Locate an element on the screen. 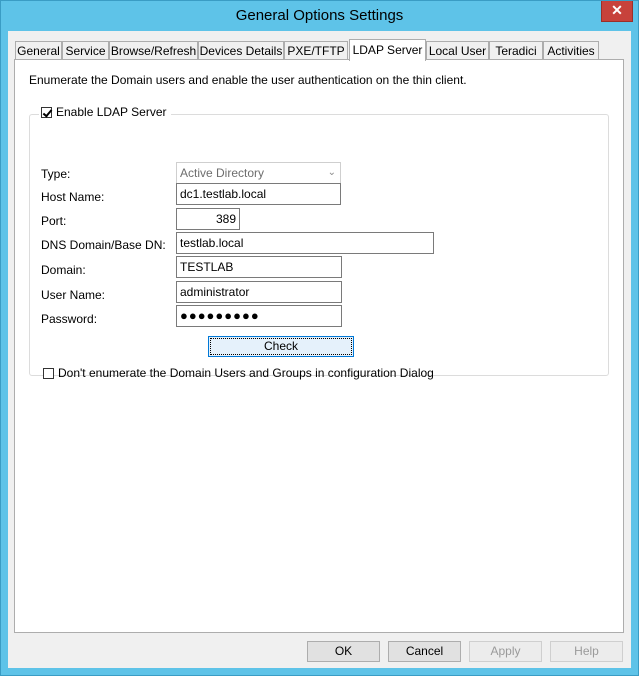  chevron-down-icon: ⌄ is located at coordinates (331, 172).